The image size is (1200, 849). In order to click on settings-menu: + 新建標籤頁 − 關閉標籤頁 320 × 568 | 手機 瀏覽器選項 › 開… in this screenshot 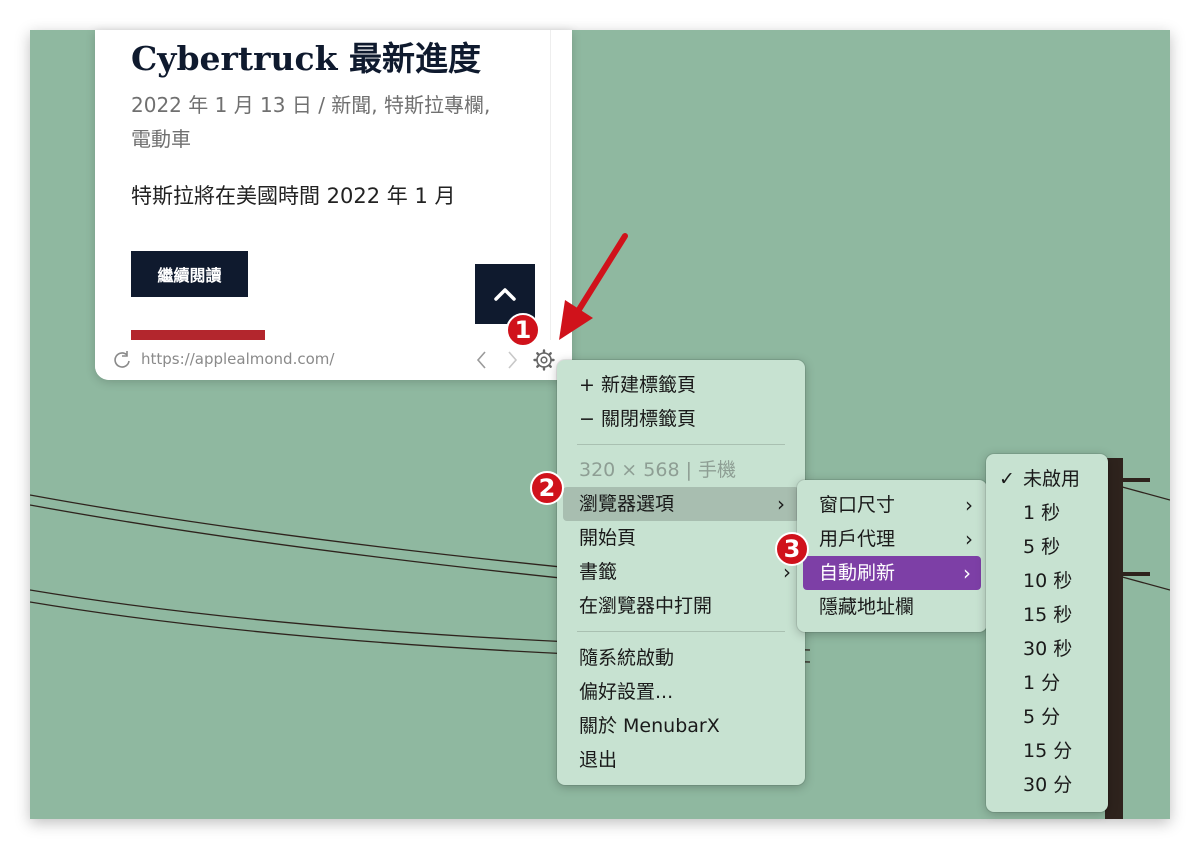, I will do `click(681, 572)`.